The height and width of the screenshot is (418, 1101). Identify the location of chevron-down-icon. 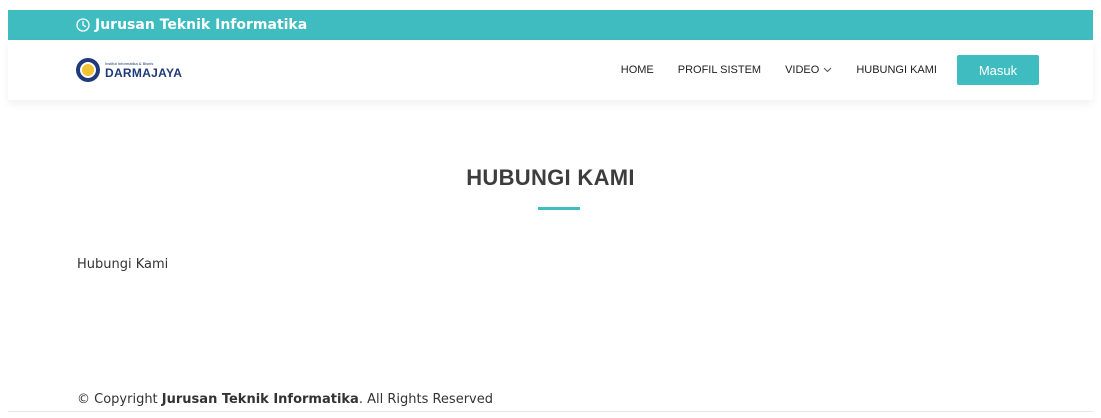
(827, 70).